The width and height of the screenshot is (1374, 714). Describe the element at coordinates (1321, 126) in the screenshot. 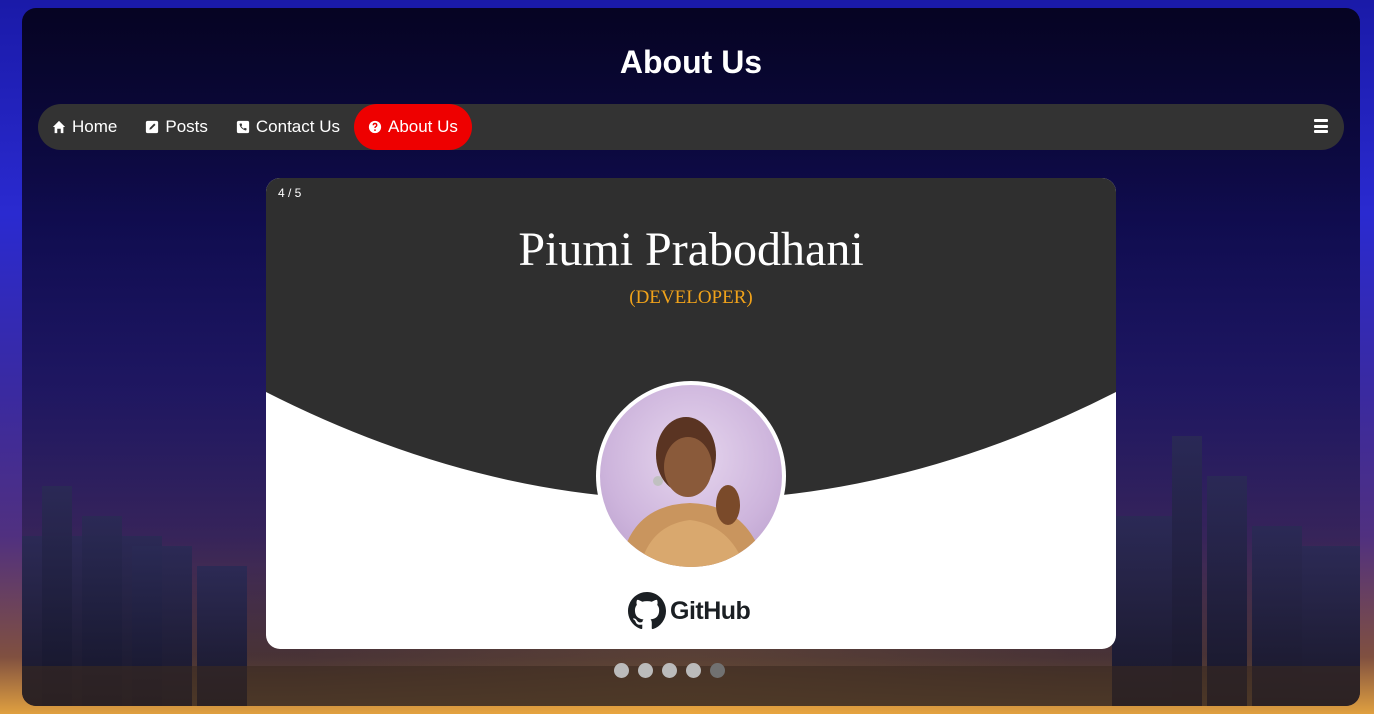

I see `hamburger-menu-icon` at that location.